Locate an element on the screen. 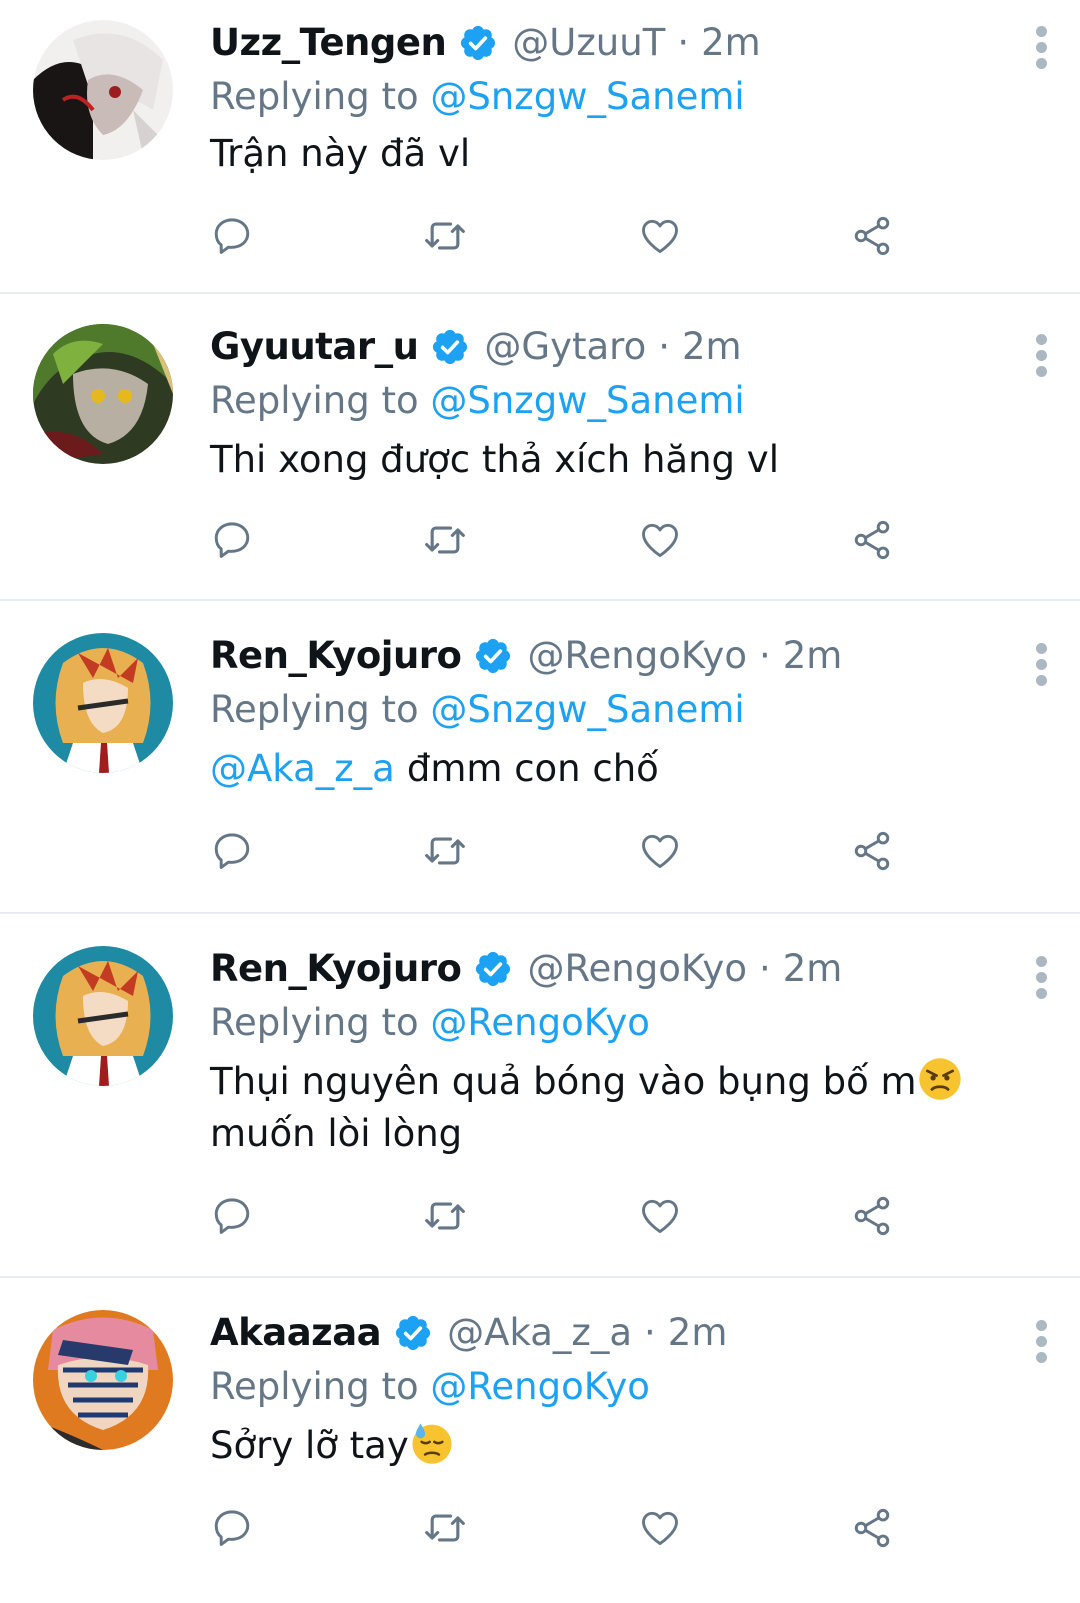 The image size is (1080, 1603). mention-link: @Aka_z_a is located at coordinates (302, 768).